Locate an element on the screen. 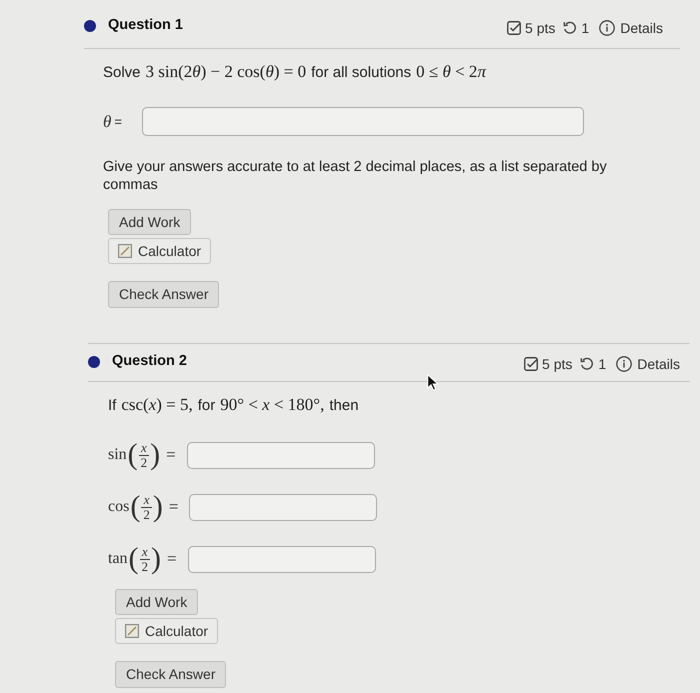  question-prompt: Solve 3 sin(2θ) − 2 cos(θ) = 0 for all solutions 0 ≤ θ < 2π is located at coordinates (295, 72).